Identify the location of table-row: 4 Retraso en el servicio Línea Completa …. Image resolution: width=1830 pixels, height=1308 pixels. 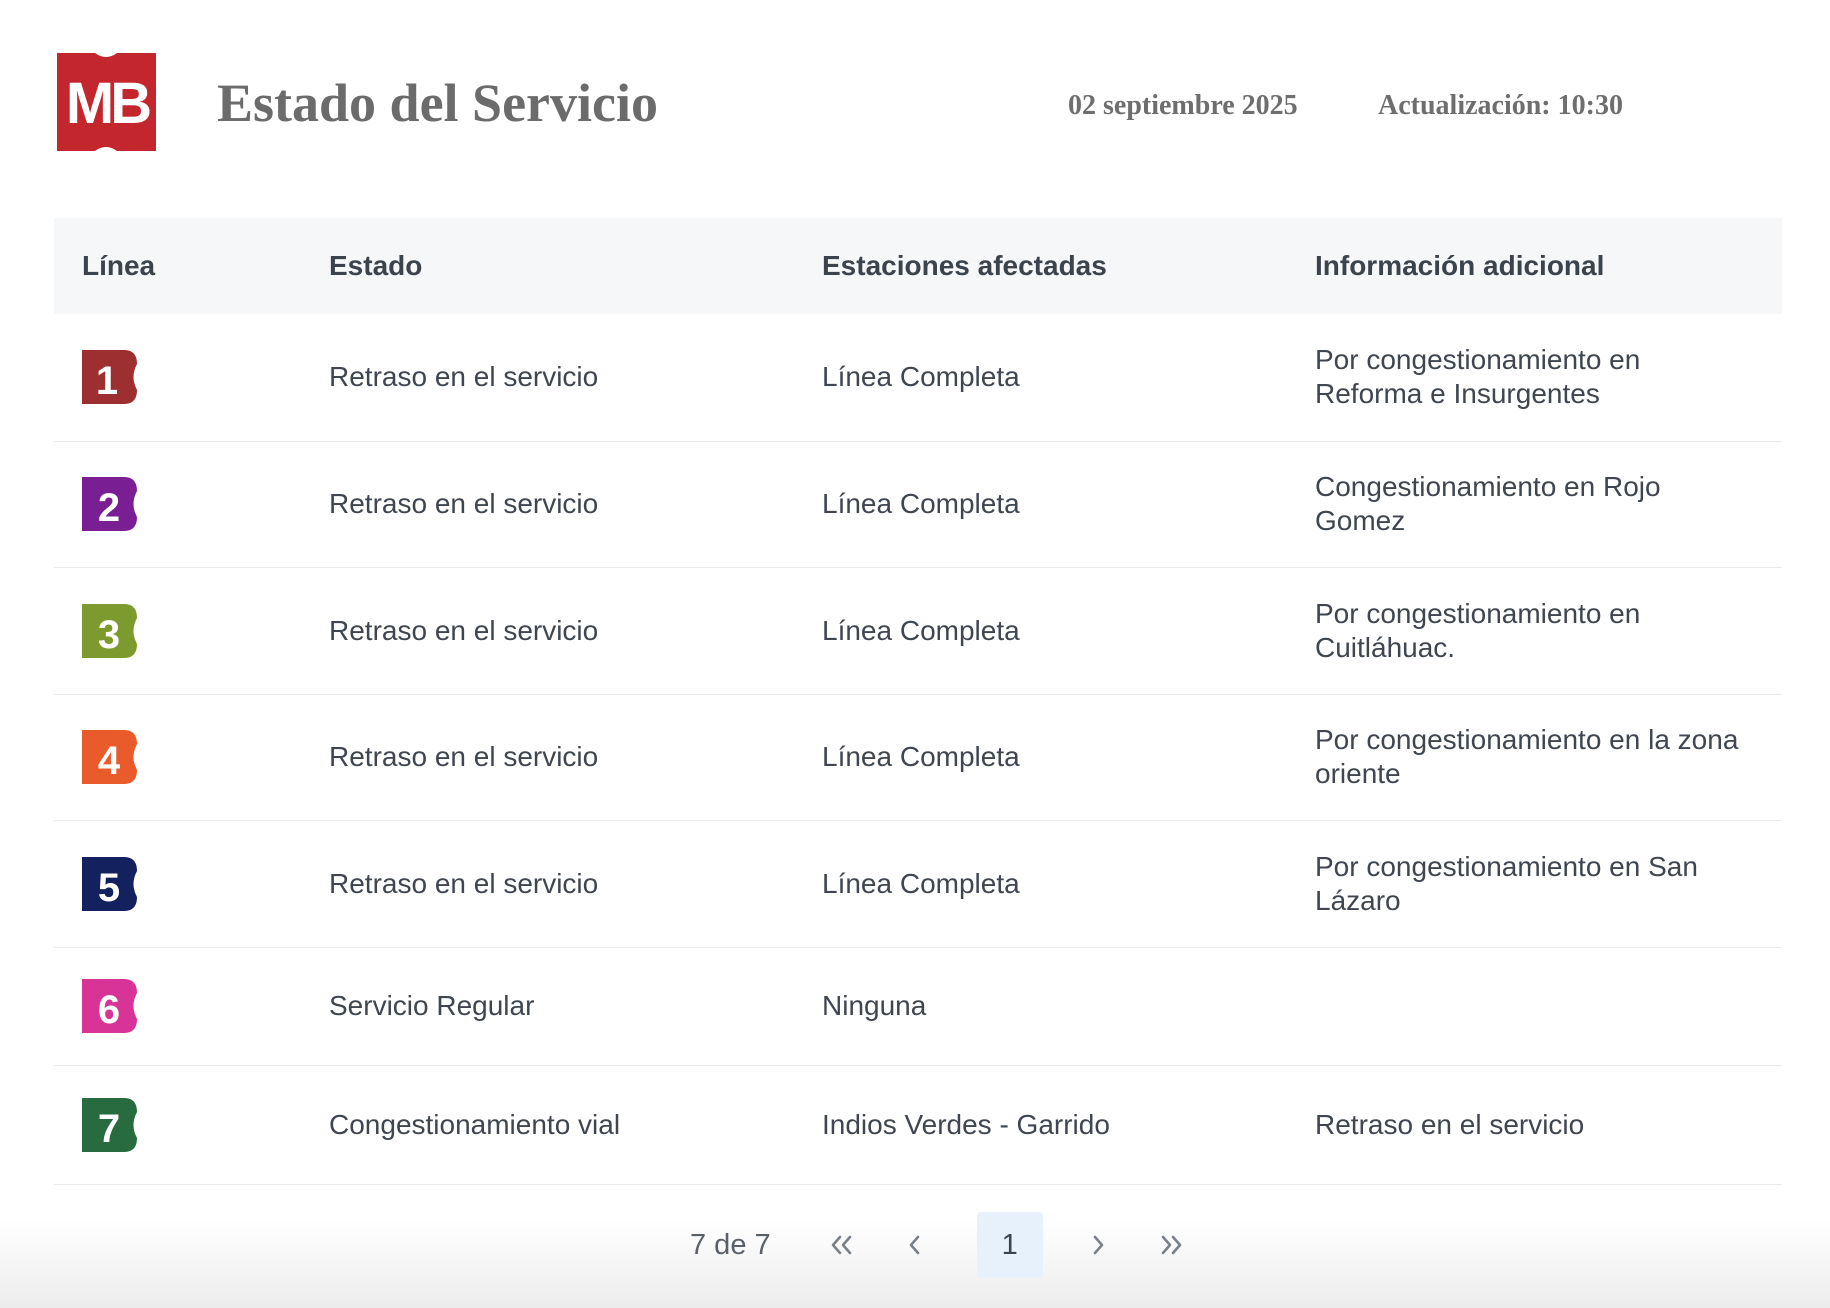
(918, 757).